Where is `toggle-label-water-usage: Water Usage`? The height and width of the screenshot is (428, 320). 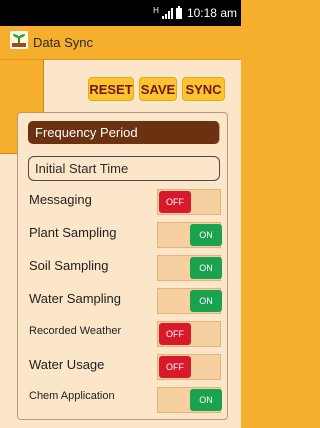 toggle-label-water-usage: Water Usage is located at coordinates (67, 364).